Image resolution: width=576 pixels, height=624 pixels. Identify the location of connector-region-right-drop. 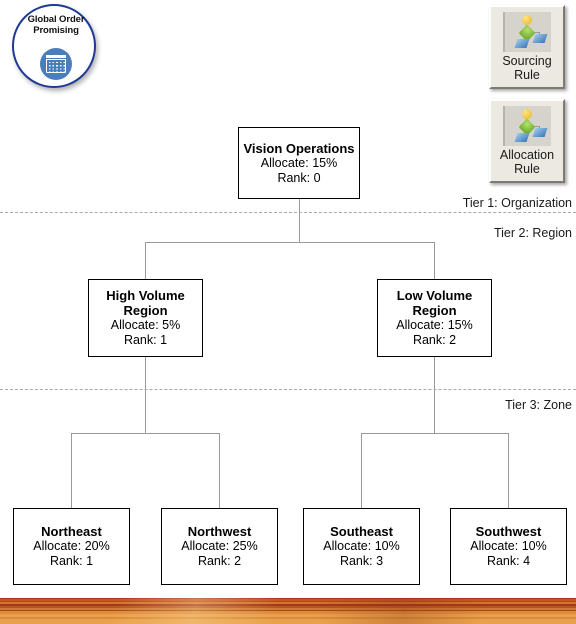
(434, 260).